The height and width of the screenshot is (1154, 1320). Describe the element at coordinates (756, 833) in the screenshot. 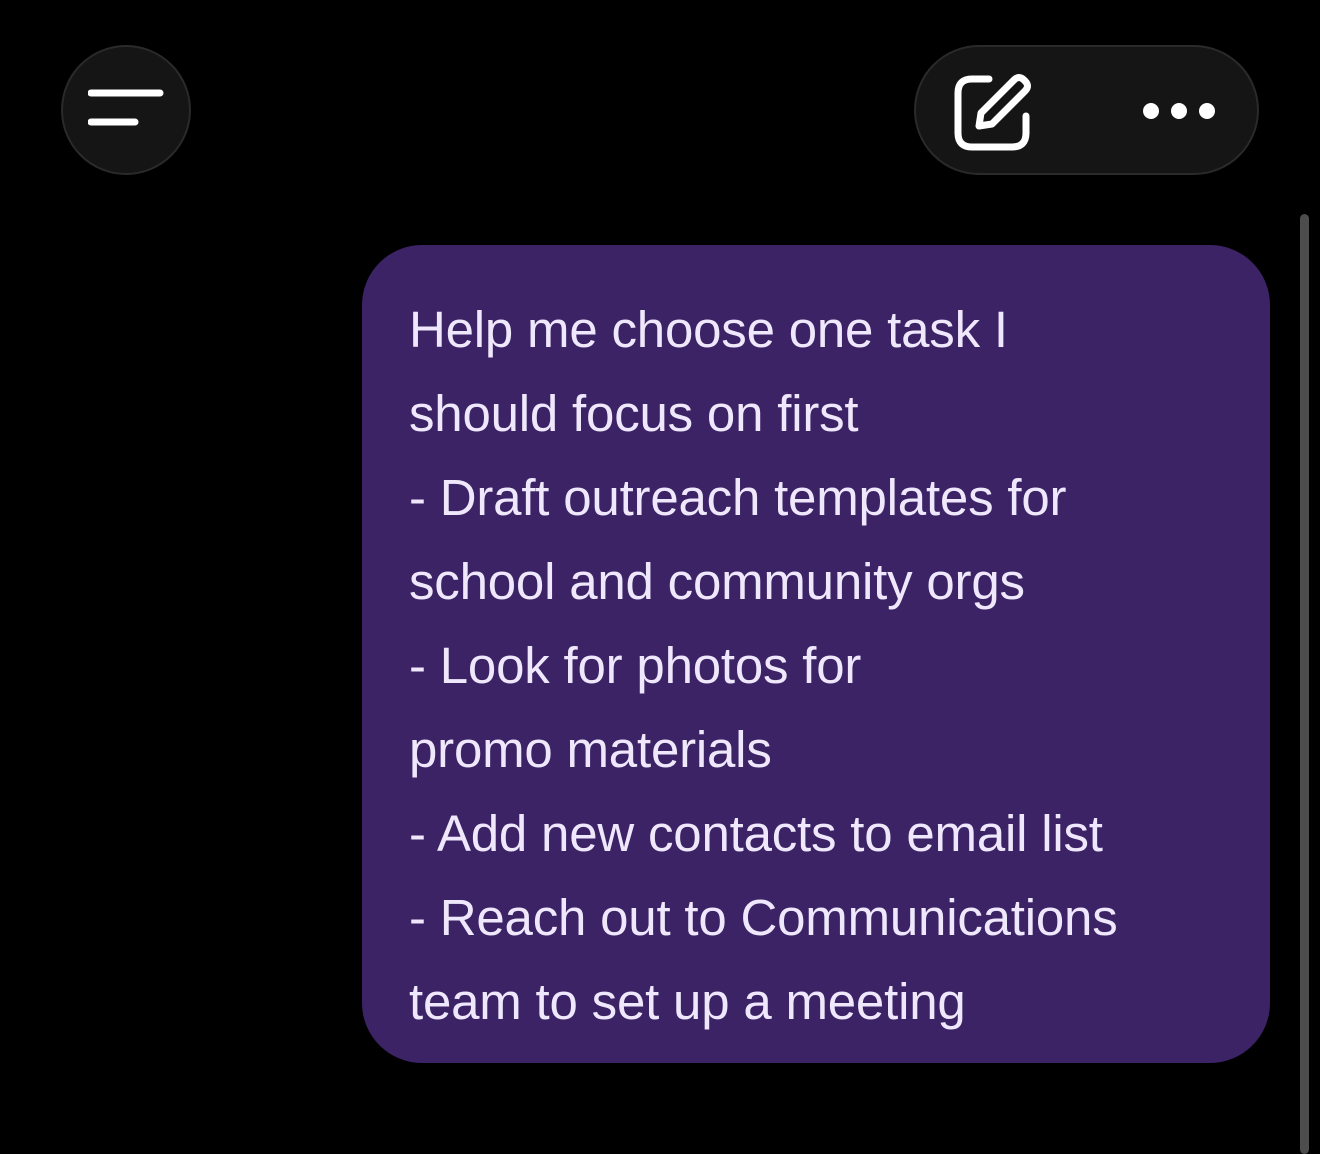

I see `message-line: - Add new contacts to email list` at that location.